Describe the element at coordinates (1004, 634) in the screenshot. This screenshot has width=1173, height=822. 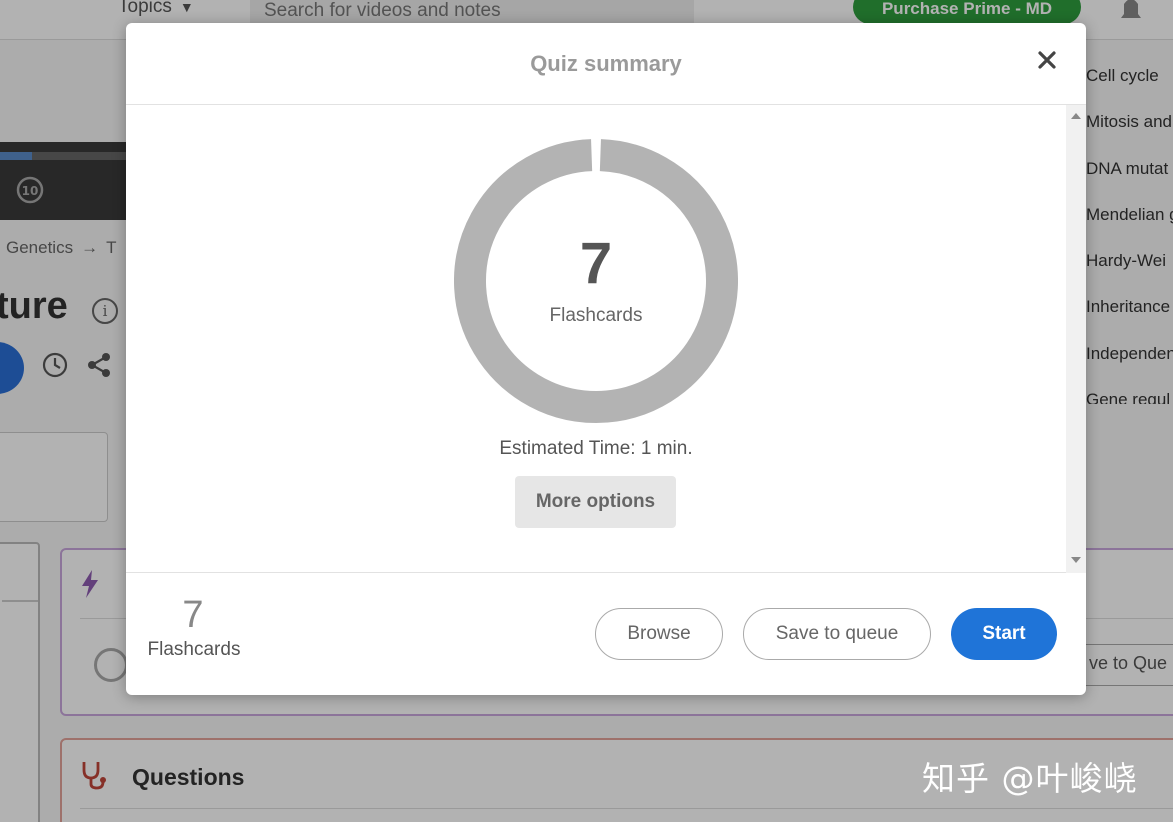
I see `start-button: Start` at that location.